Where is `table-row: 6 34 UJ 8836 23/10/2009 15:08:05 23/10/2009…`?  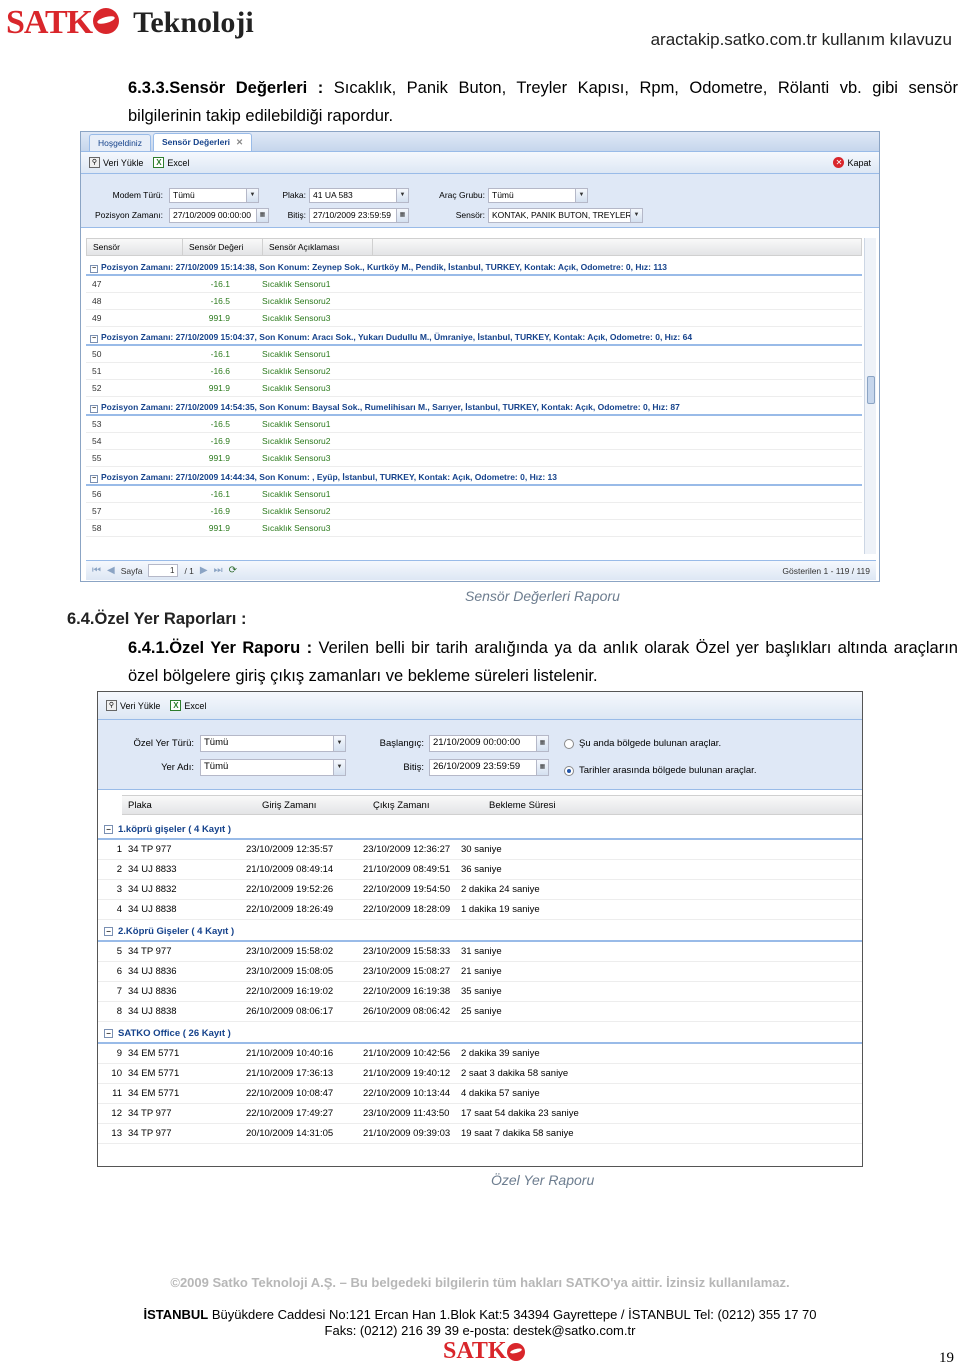
table-row: 6 34 UJ 8836 23/10/2009 15:08:05 23/10/2009… is located at coordinates (480, 972).